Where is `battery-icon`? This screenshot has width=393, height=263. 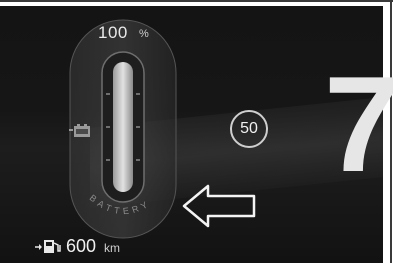
battery-icon is located at coordinates (81, 131).